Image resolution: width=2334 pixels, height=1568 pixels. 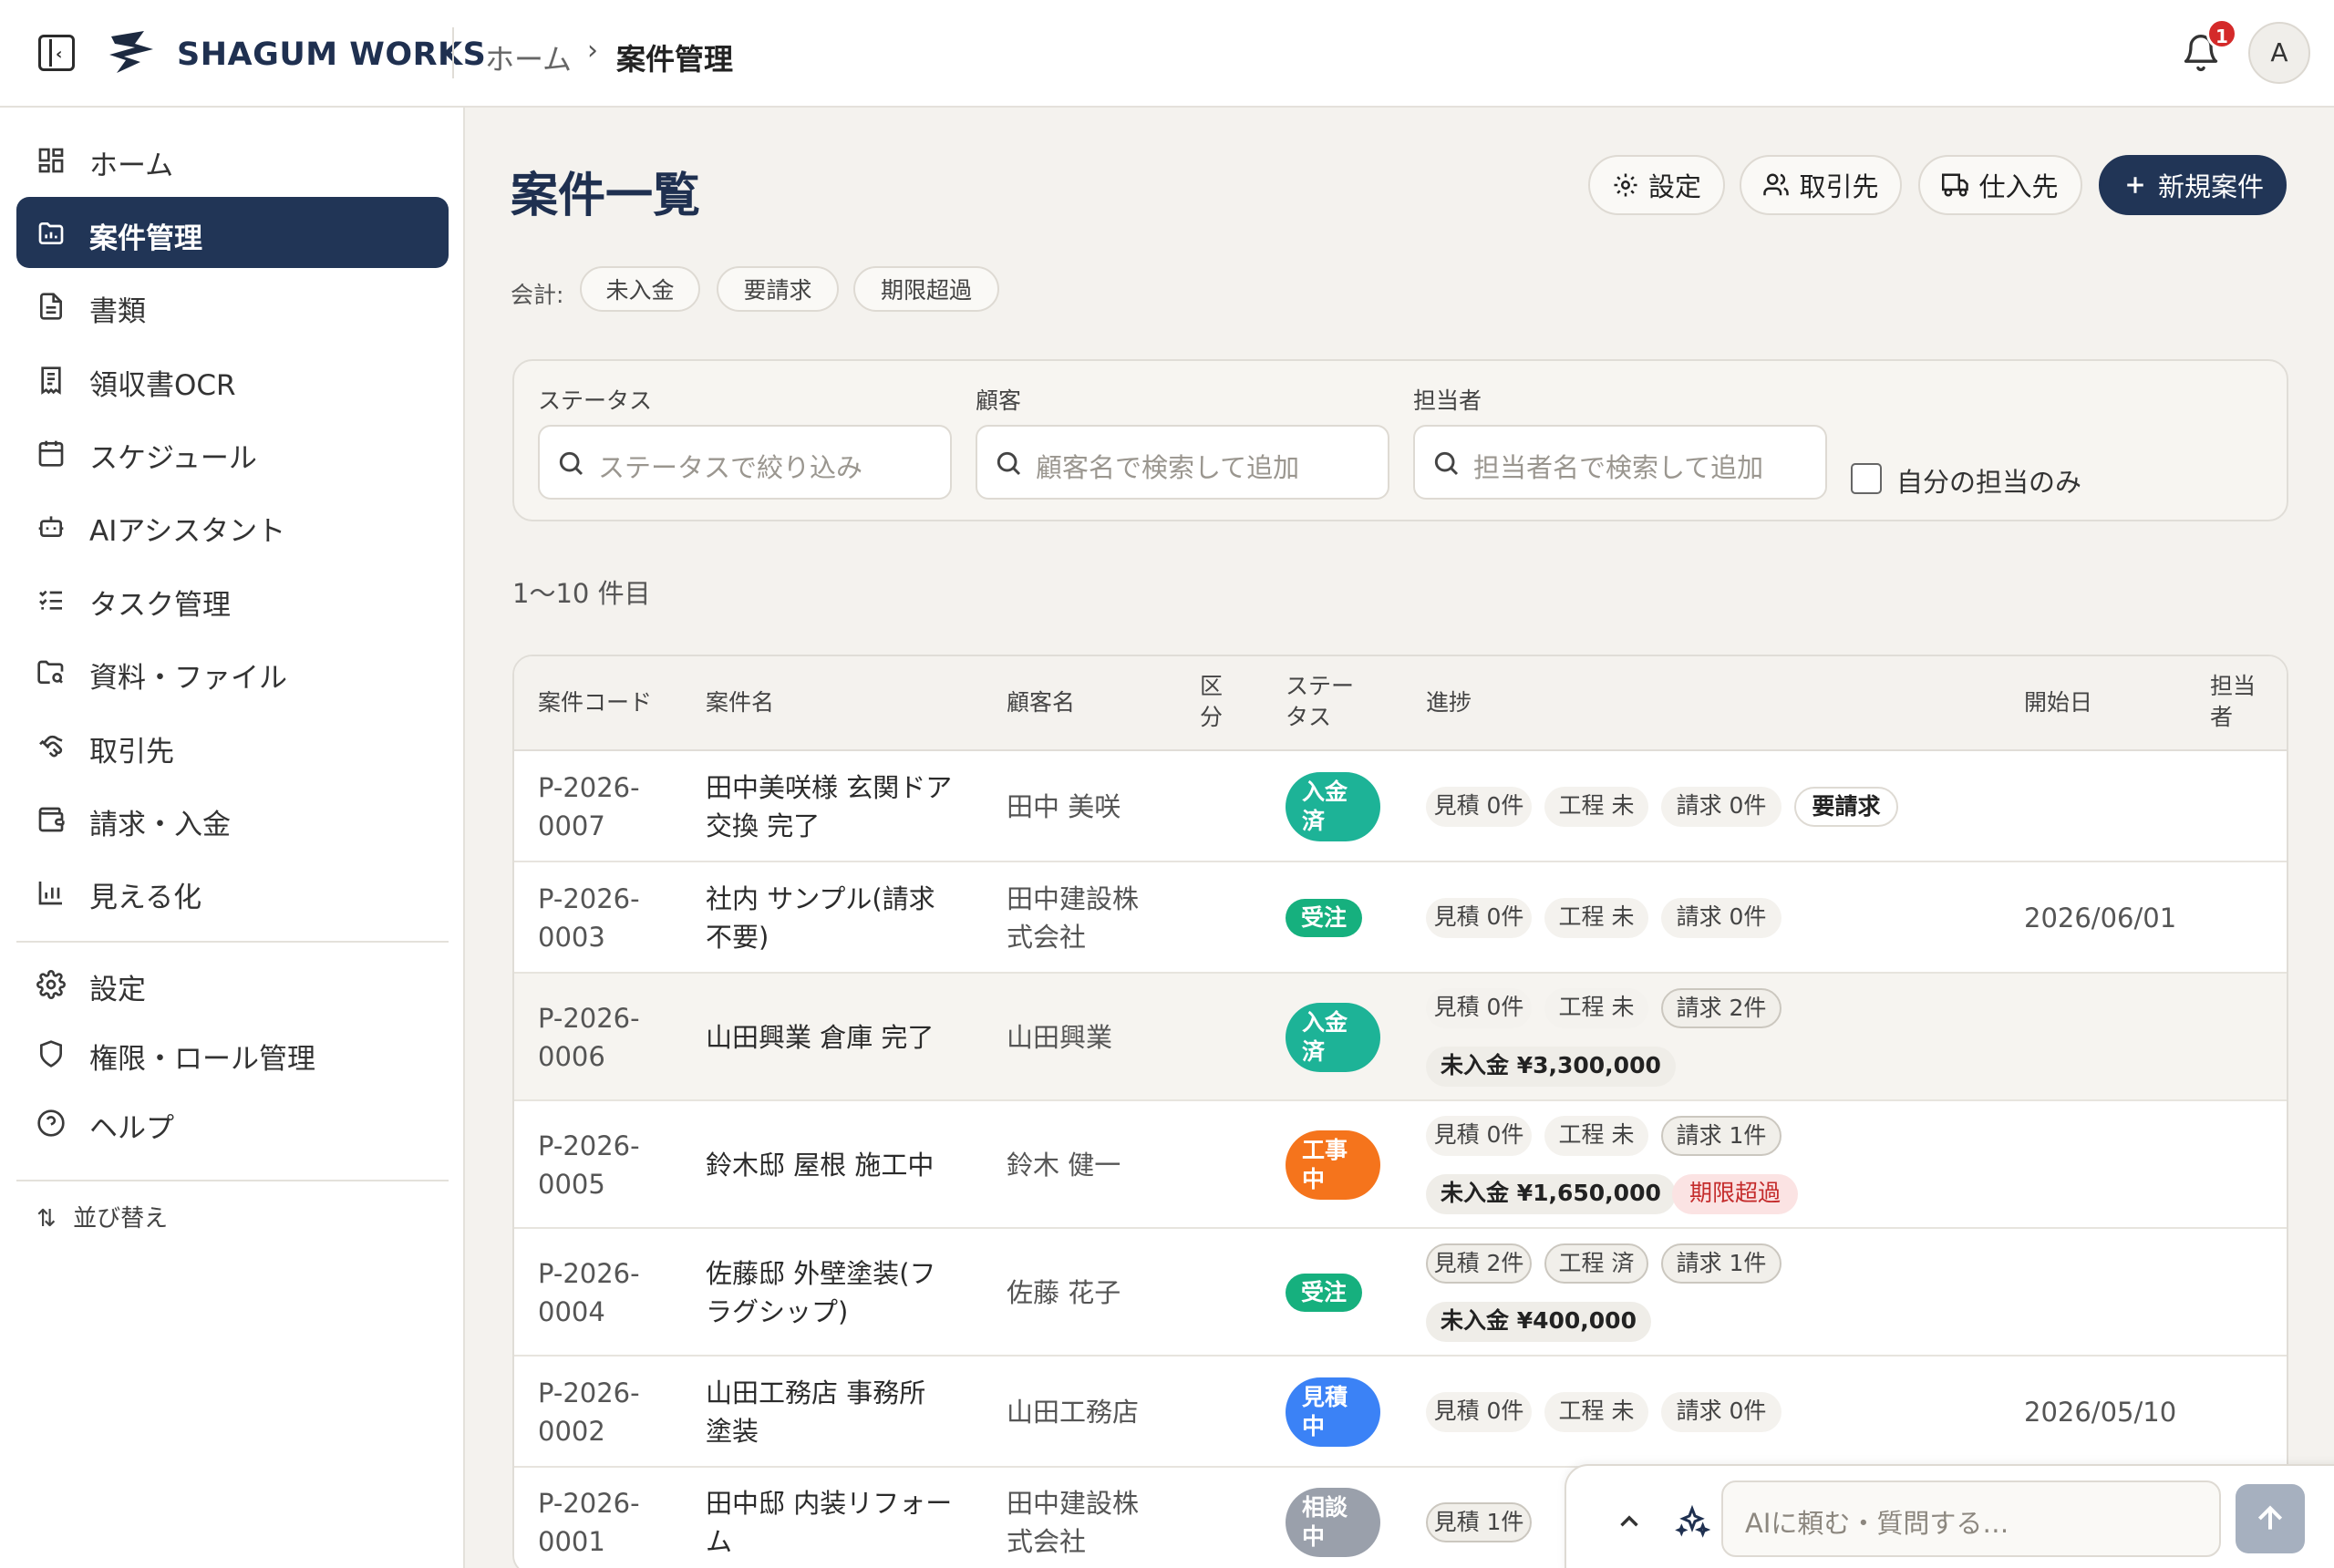 I want to click on project-code: P-2026- 0001, so click(x=589, y=1522).